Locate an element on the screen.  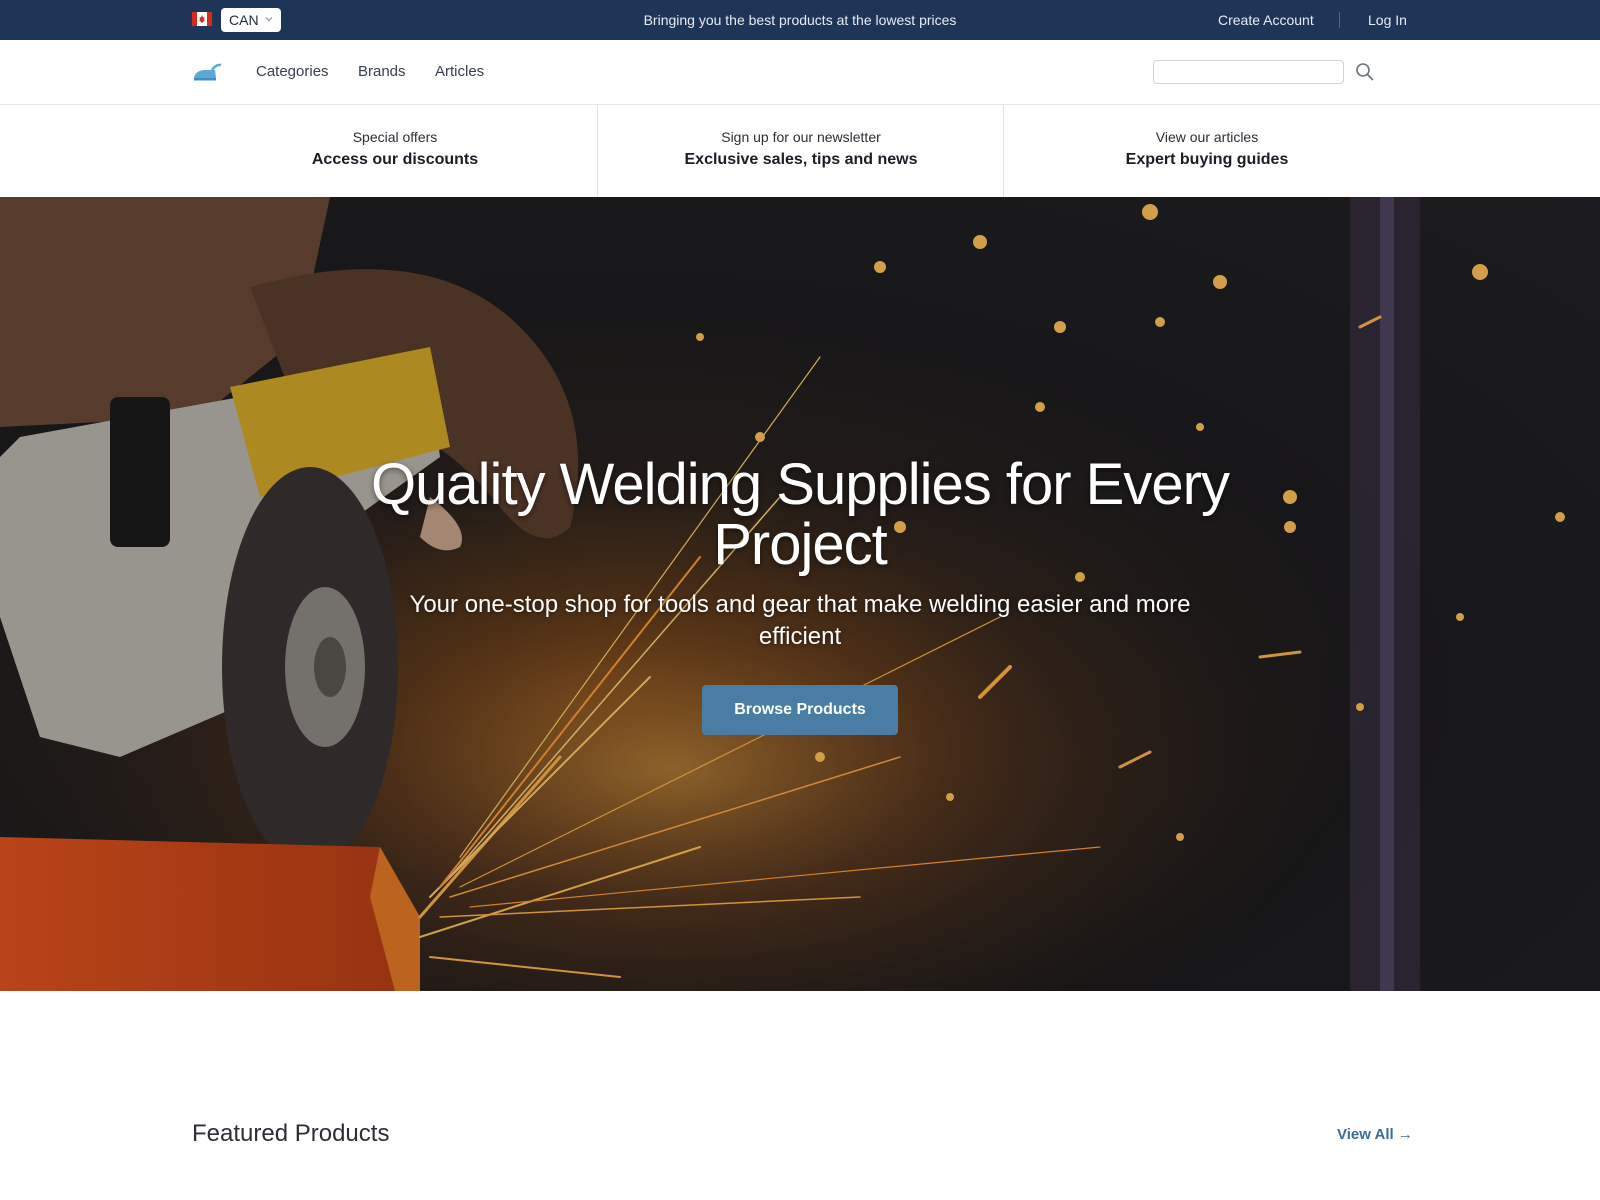
browse-products-button: Browse Products is located at coordinates (800, 710).